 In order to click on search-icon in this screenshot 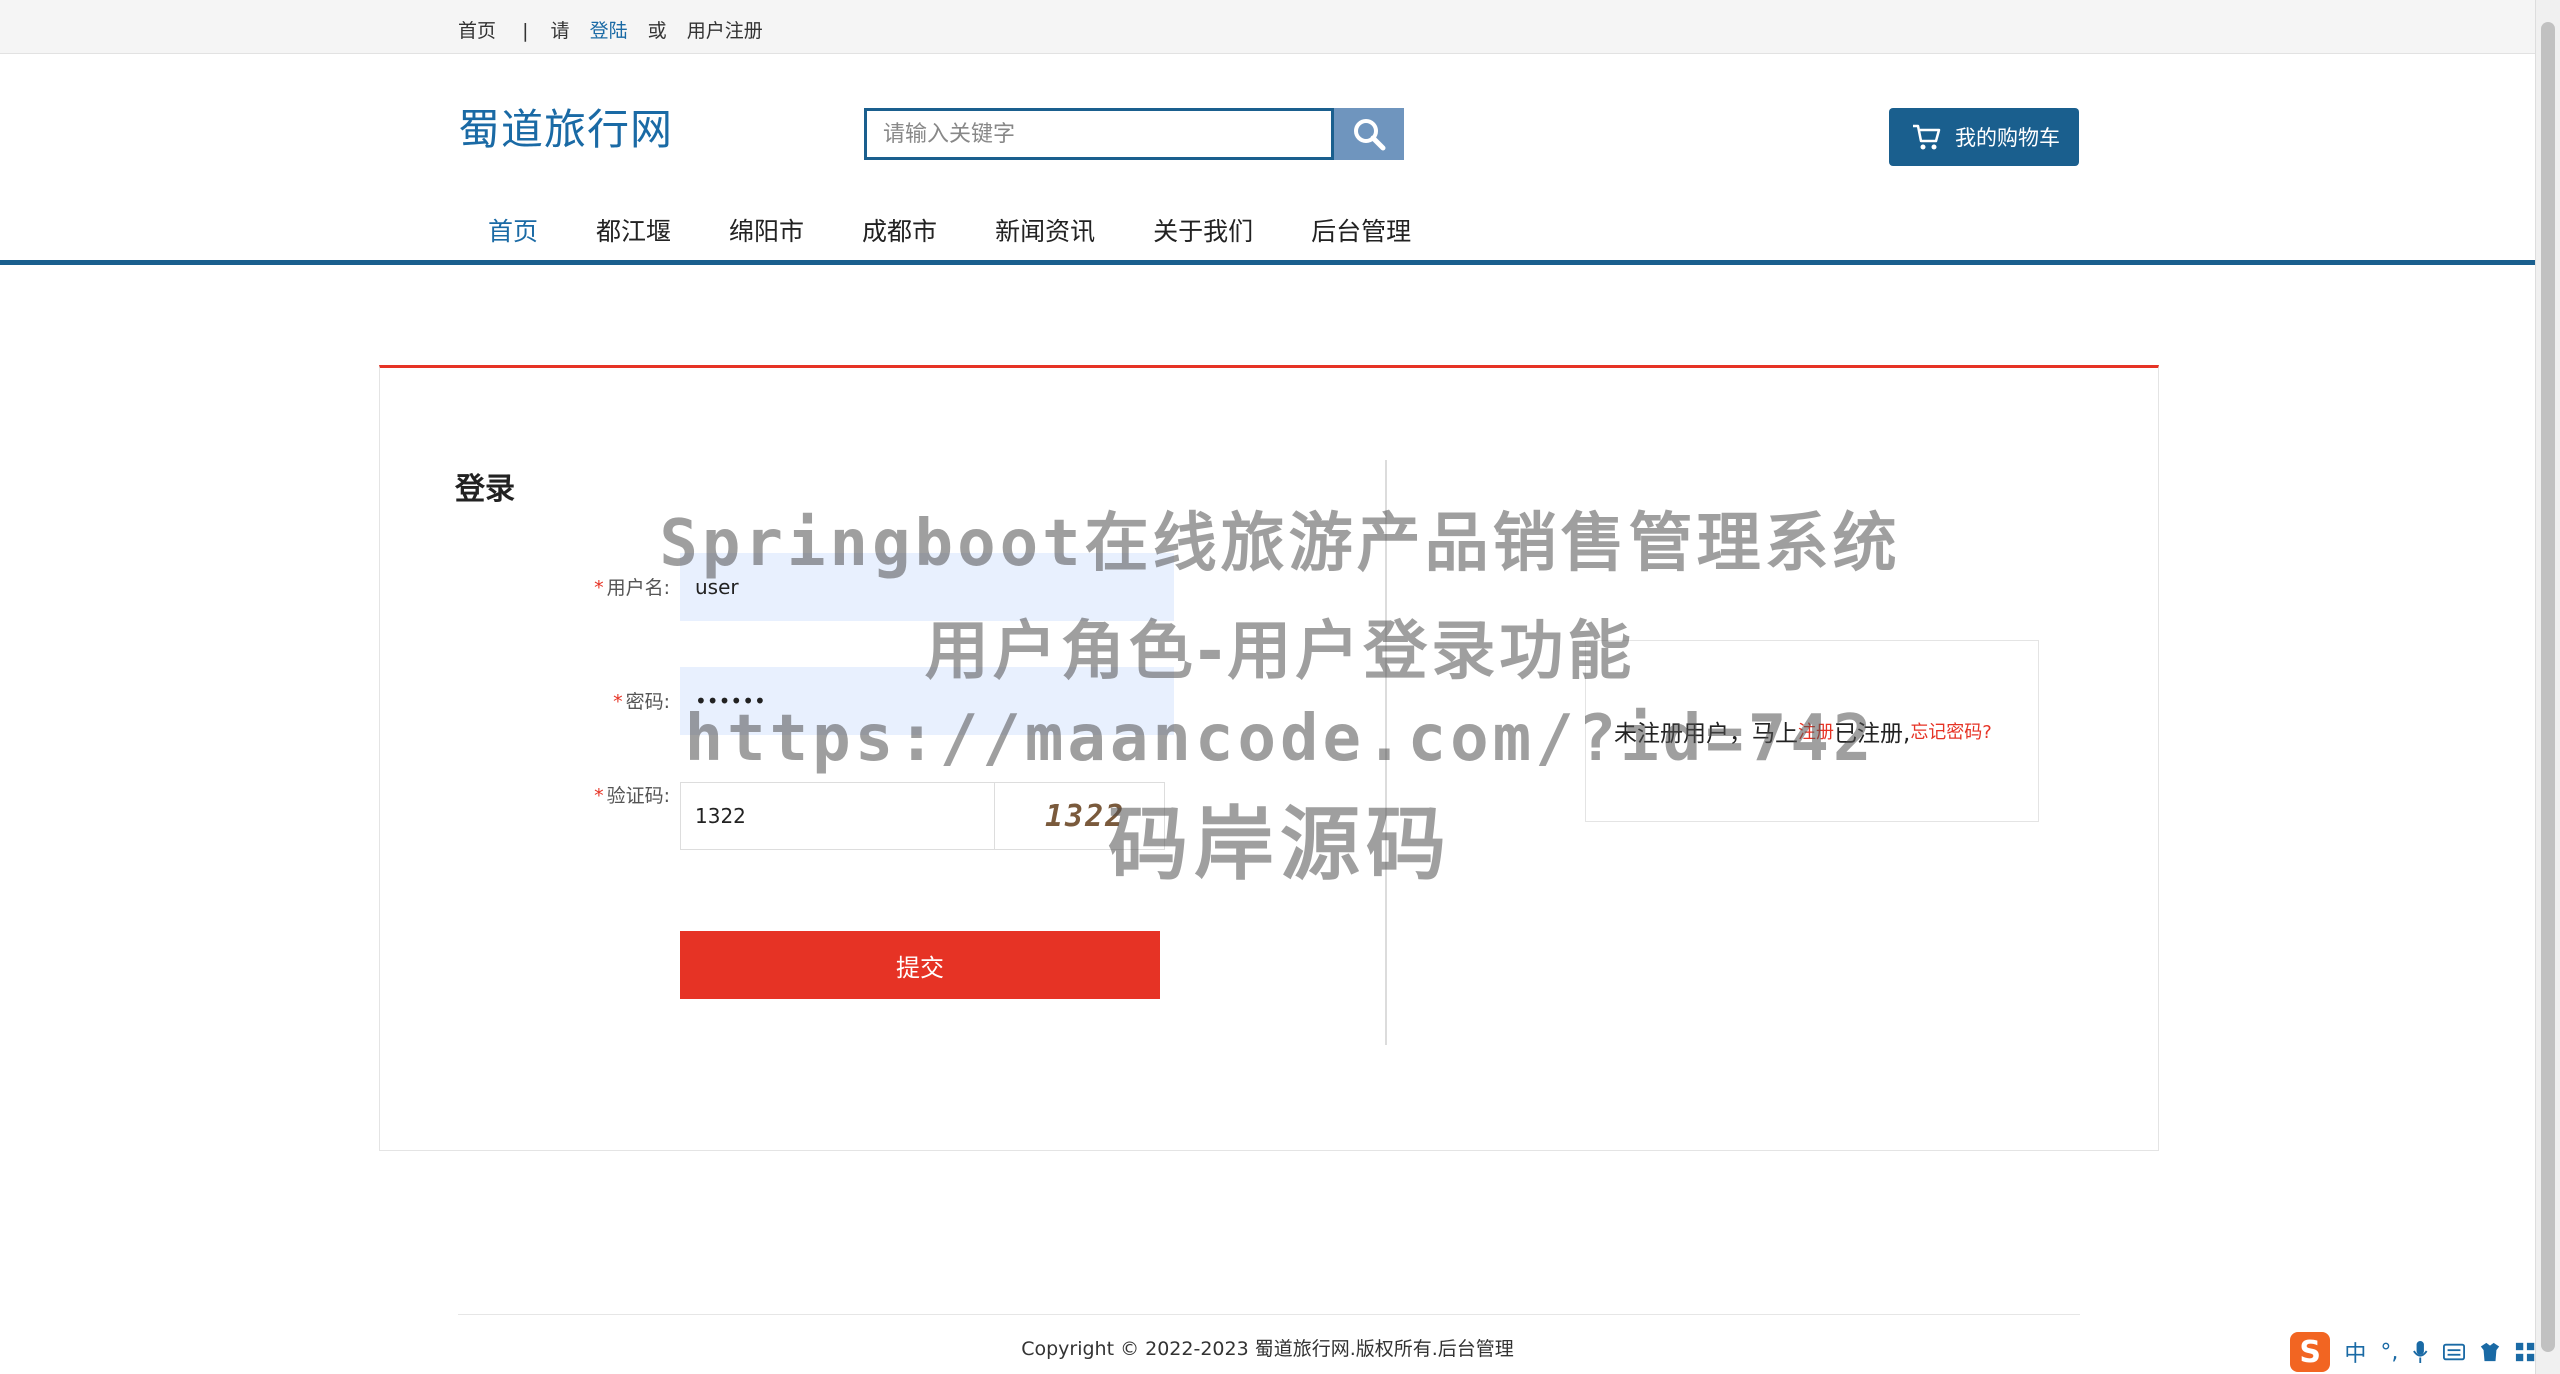, I will do `click(1370, 135)`.